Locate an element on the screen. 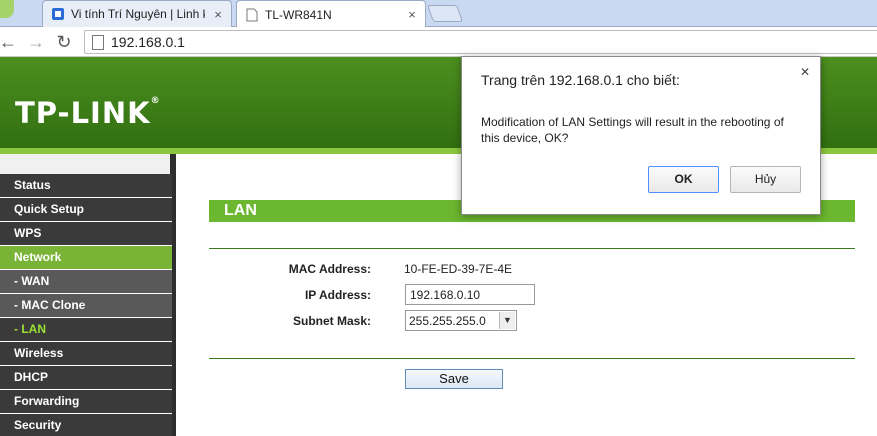  tab-title: Vi tính Trí Nguyên | Linh k is located at coordinates (138, 14).